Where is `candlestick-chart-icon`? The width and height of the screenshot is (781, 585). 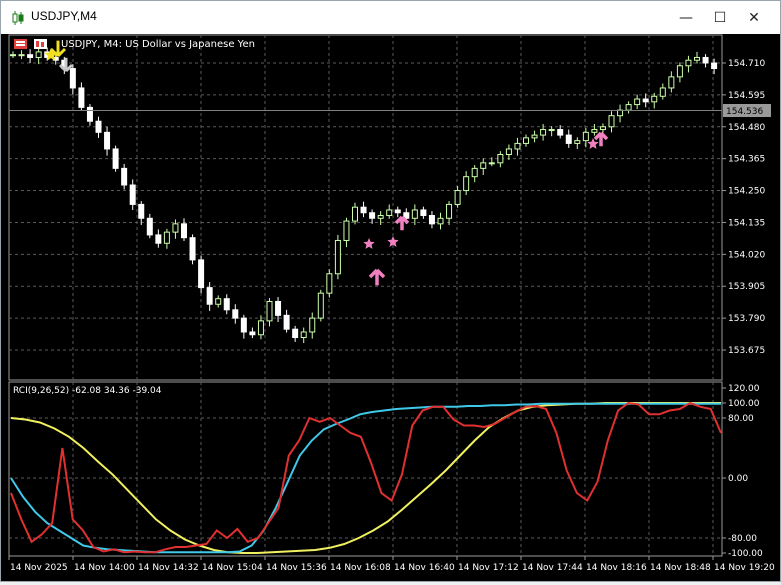
candlestick-chart-icon is located at coordinates (18, 18).